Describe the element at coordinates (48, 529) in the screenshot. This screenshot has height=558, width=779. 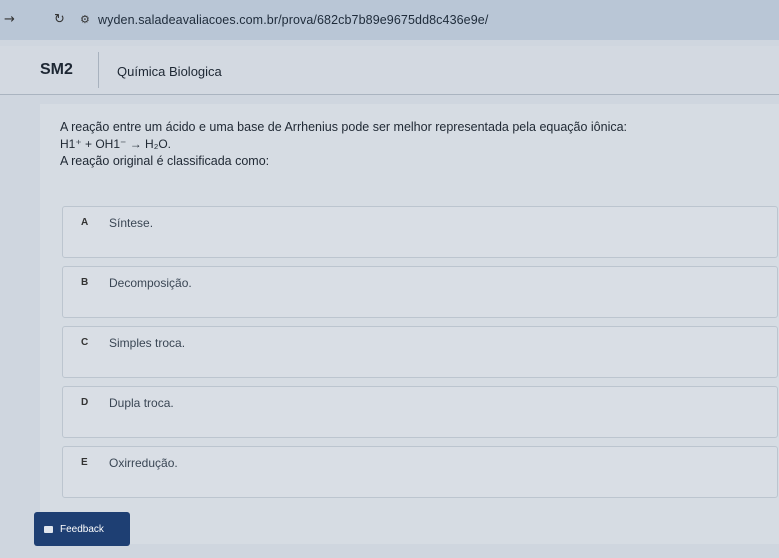
I see `feedback-icon` at that location.